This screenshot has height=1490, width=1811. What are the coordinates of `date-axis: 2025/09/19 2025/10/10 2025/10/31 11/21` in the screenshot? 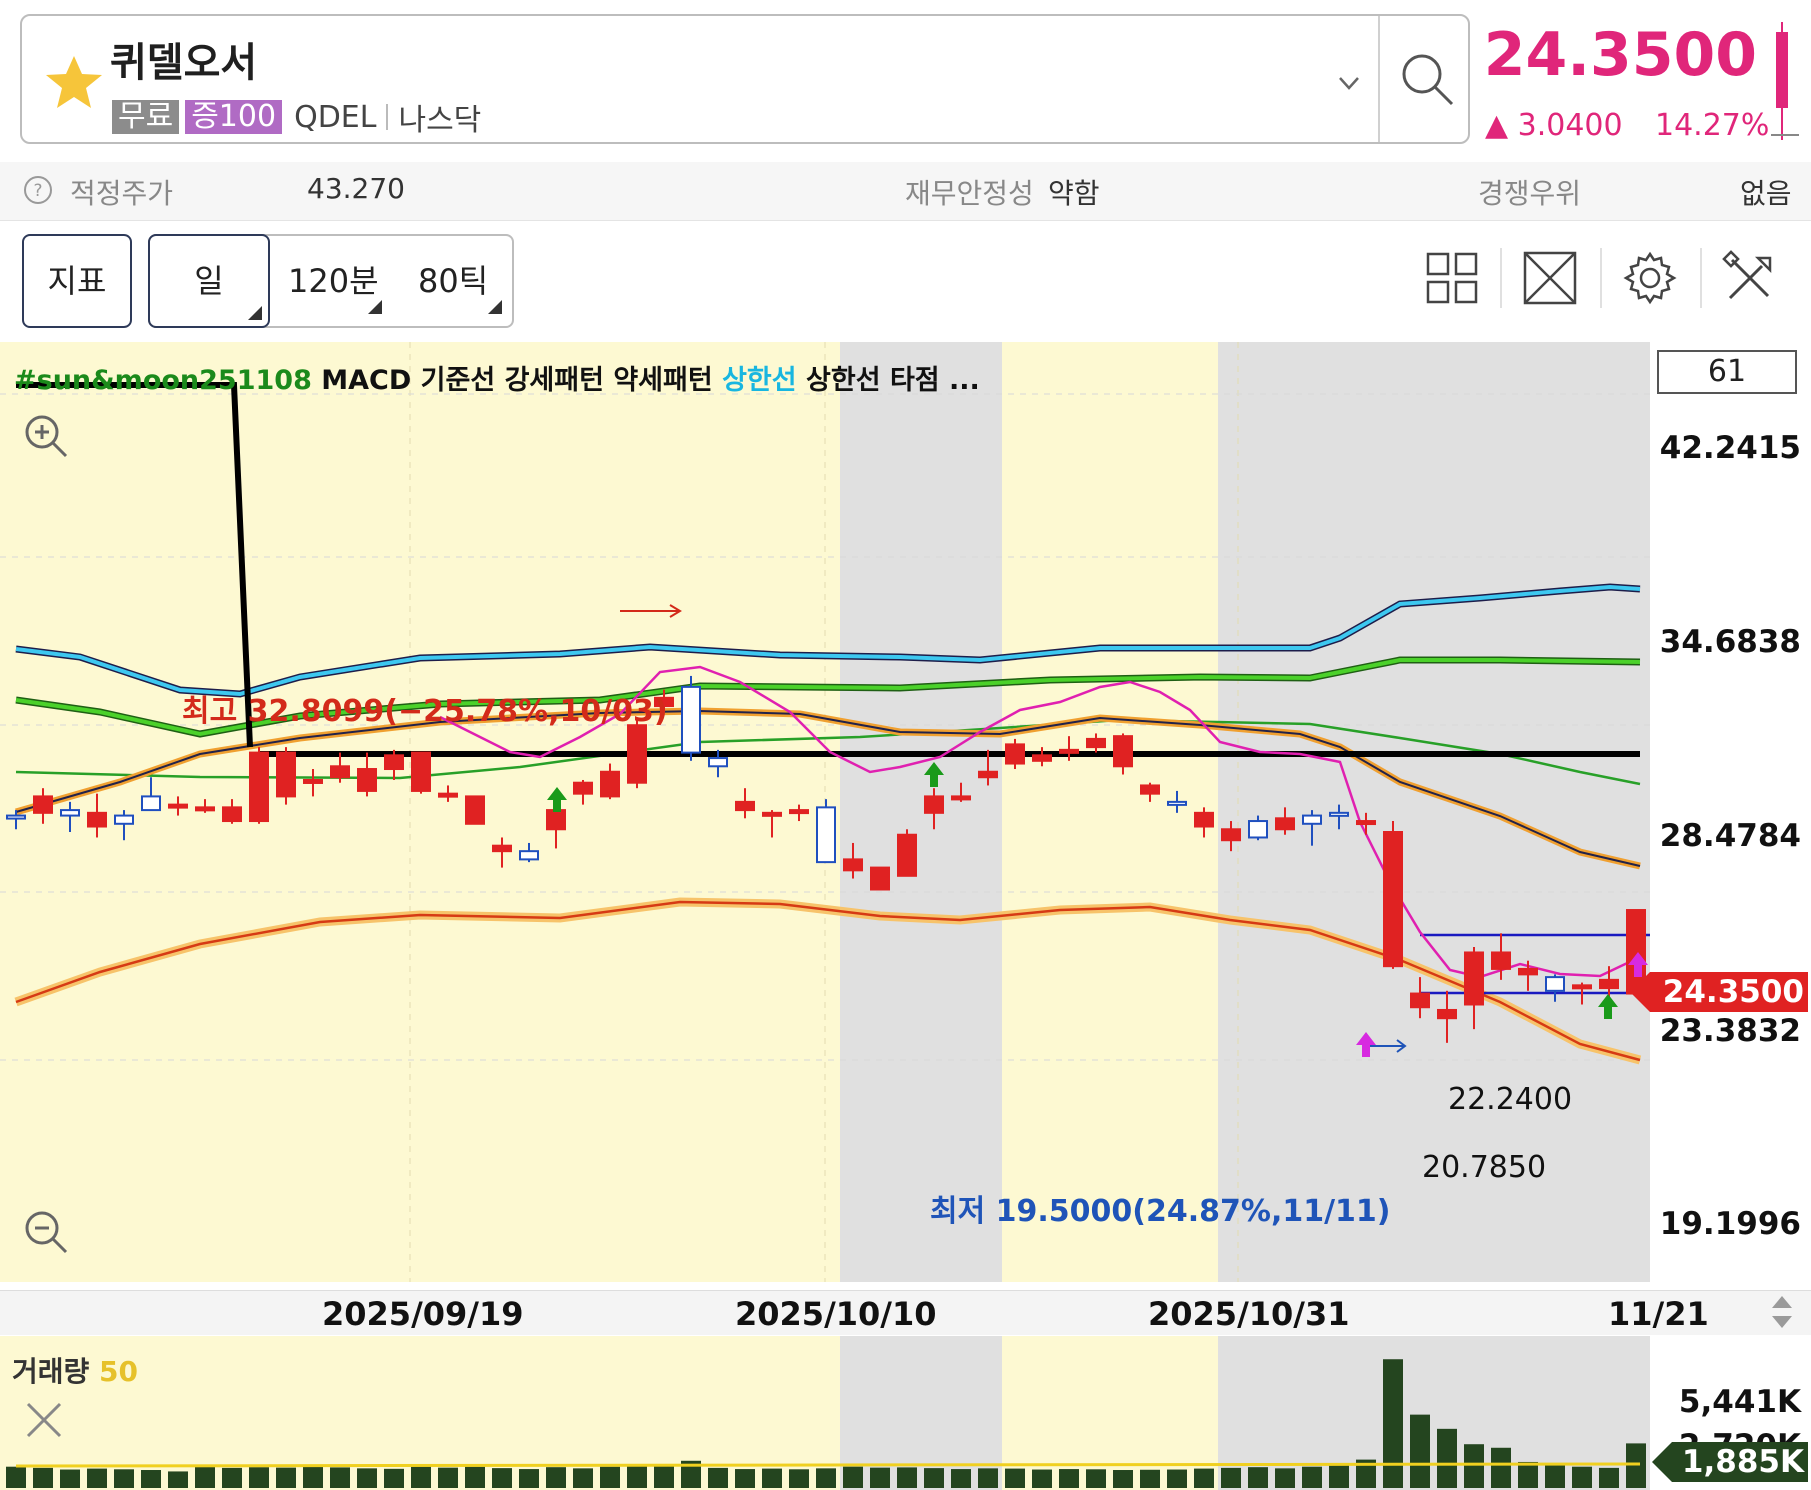 It's located at (905, 1312).